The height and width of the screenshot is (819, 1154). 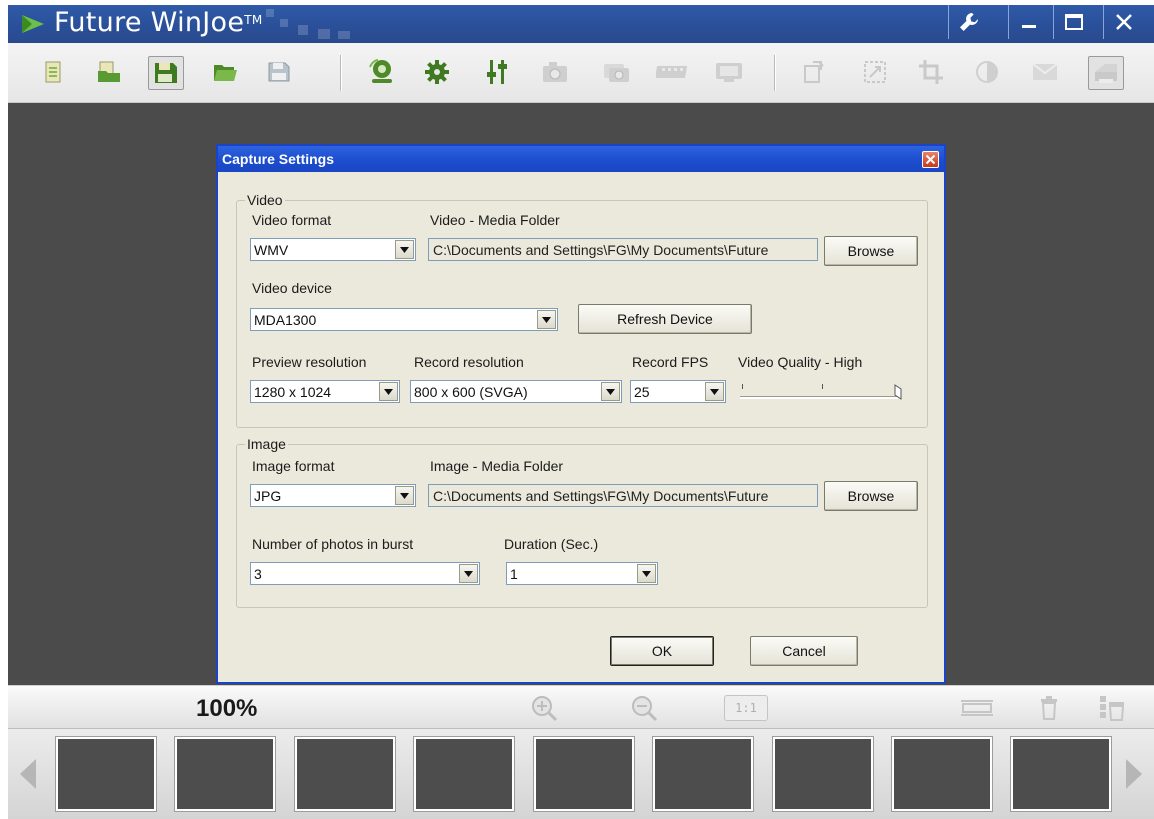 I want to click on burst-camera-icon, so click(x=617, y=72).